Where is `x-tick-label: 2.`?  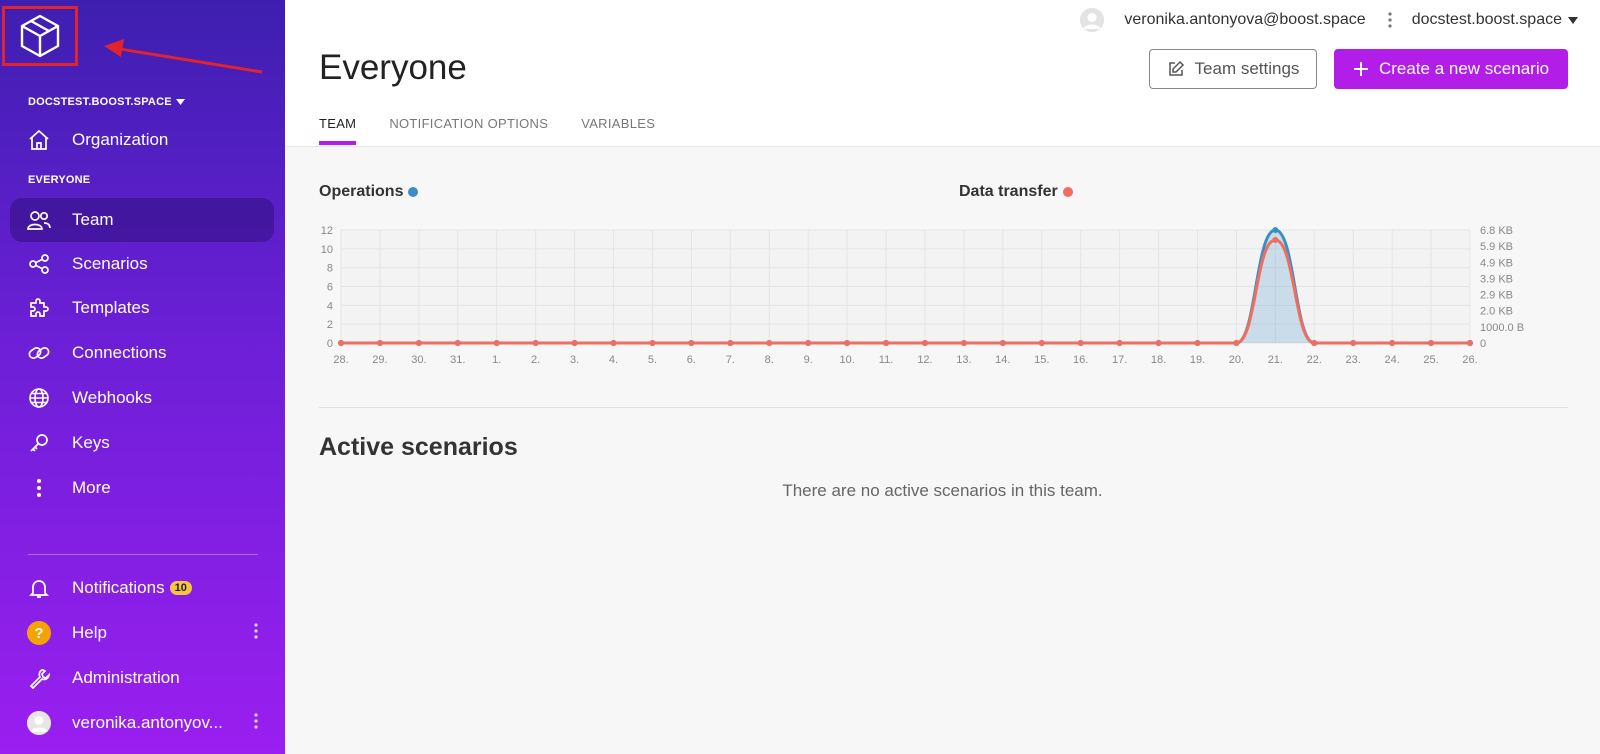
x-tick-label: 2. is located at coordinates (535, 360).